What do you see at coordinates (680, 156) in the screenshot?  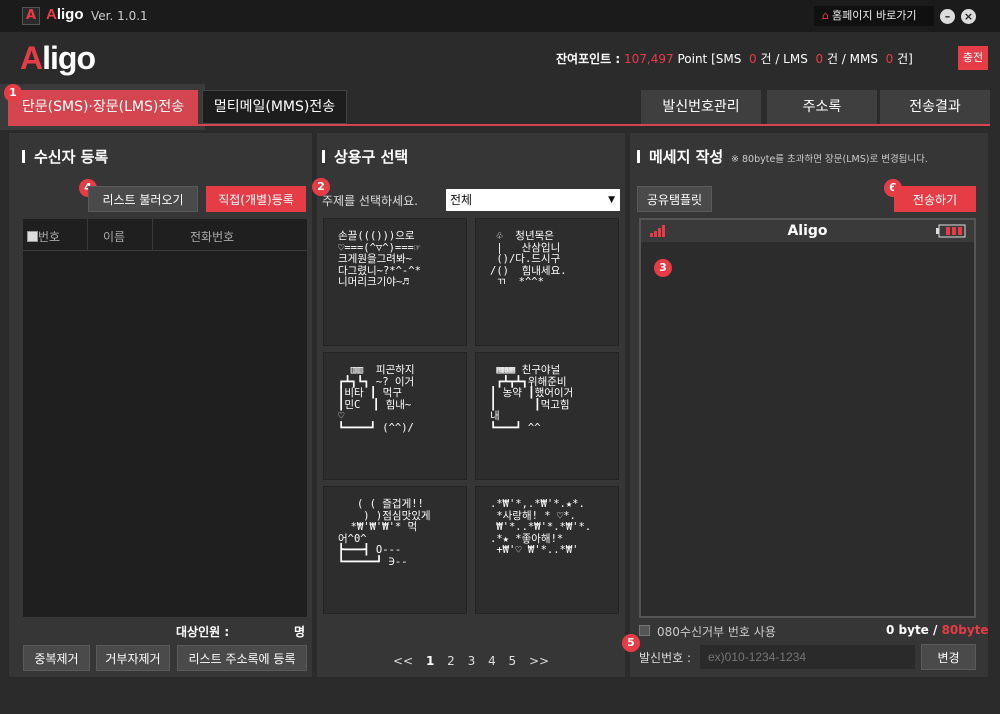 I see `message-title: 메세지 작성` at bounding box center [680, 156].